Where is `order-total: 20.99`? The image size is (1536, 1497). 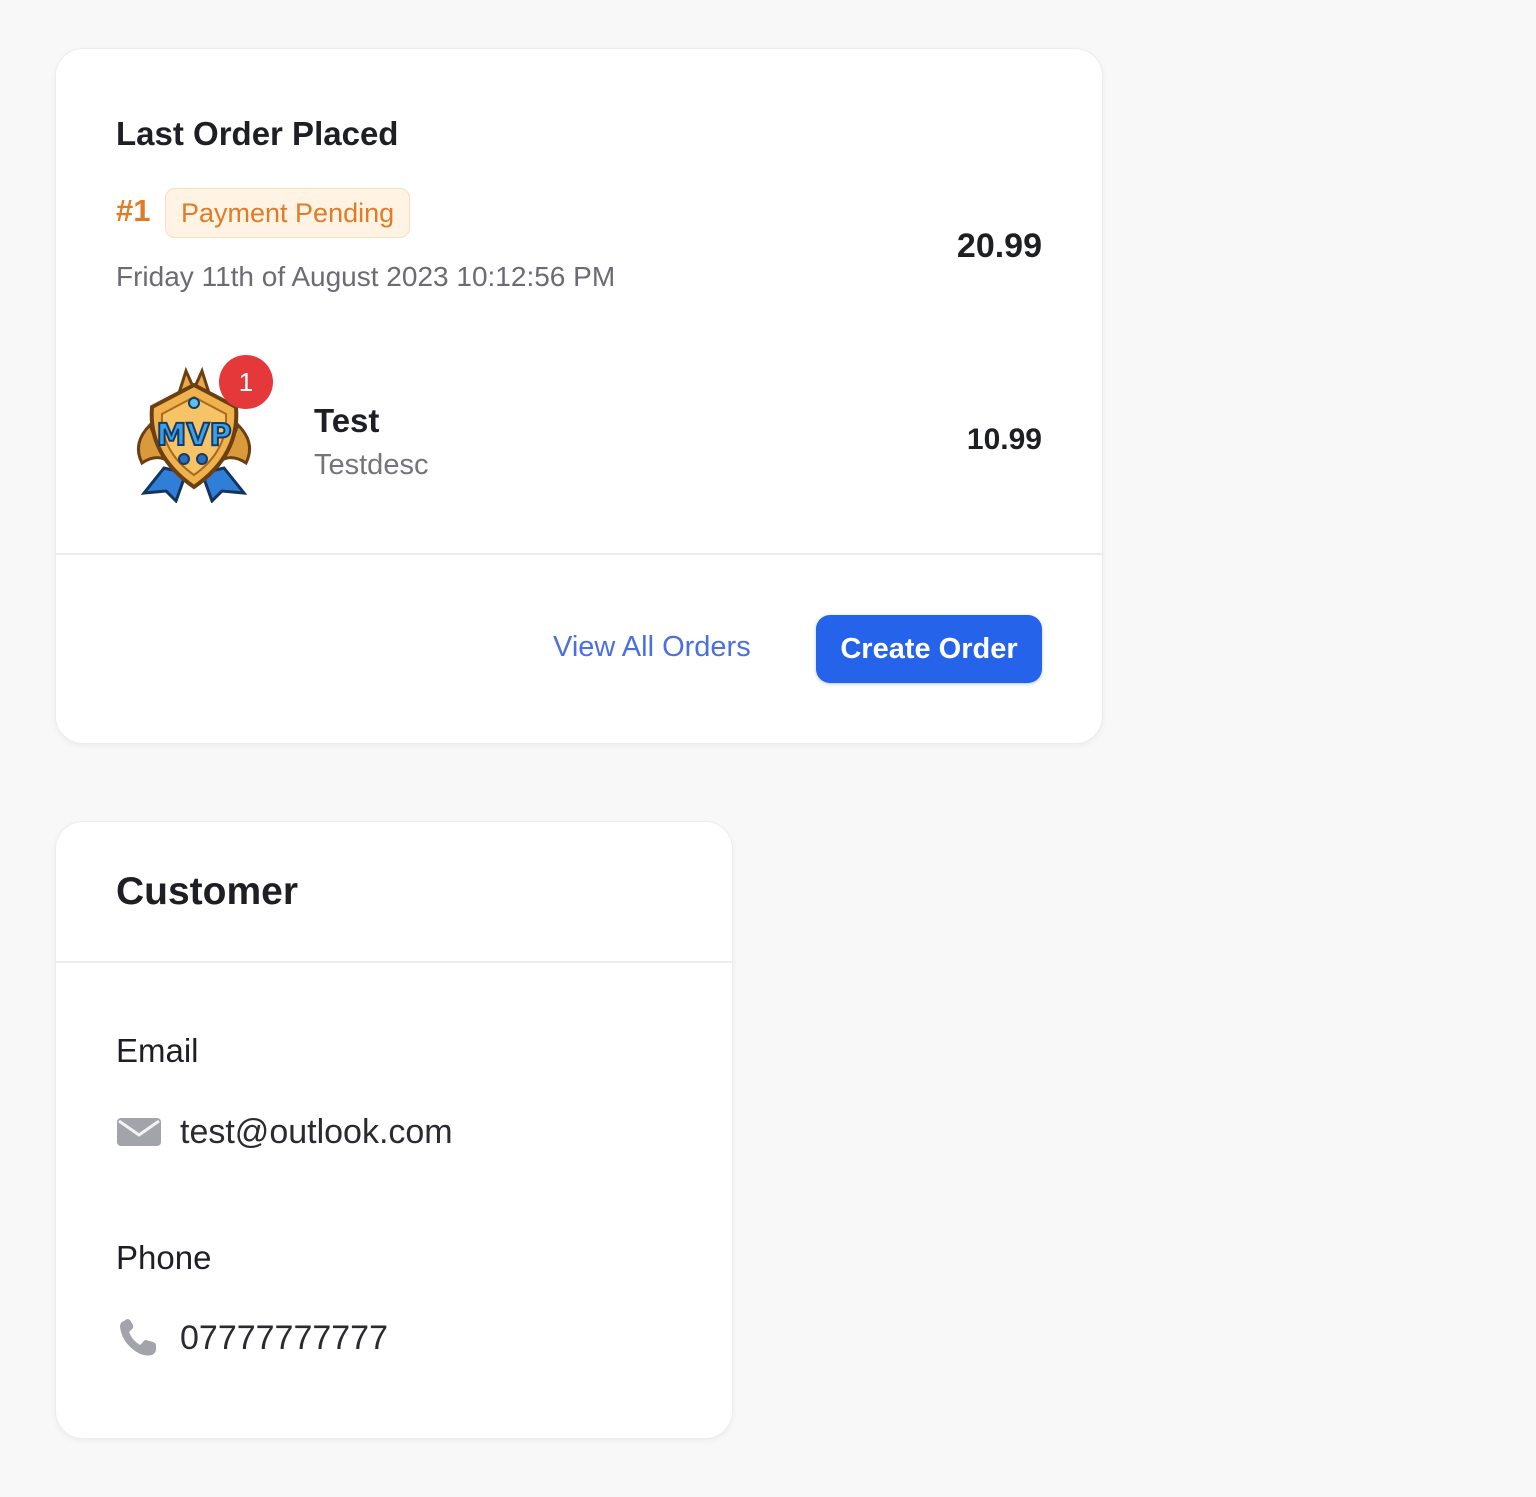 order-total: 20.99 is located at coordinates (999, 246).